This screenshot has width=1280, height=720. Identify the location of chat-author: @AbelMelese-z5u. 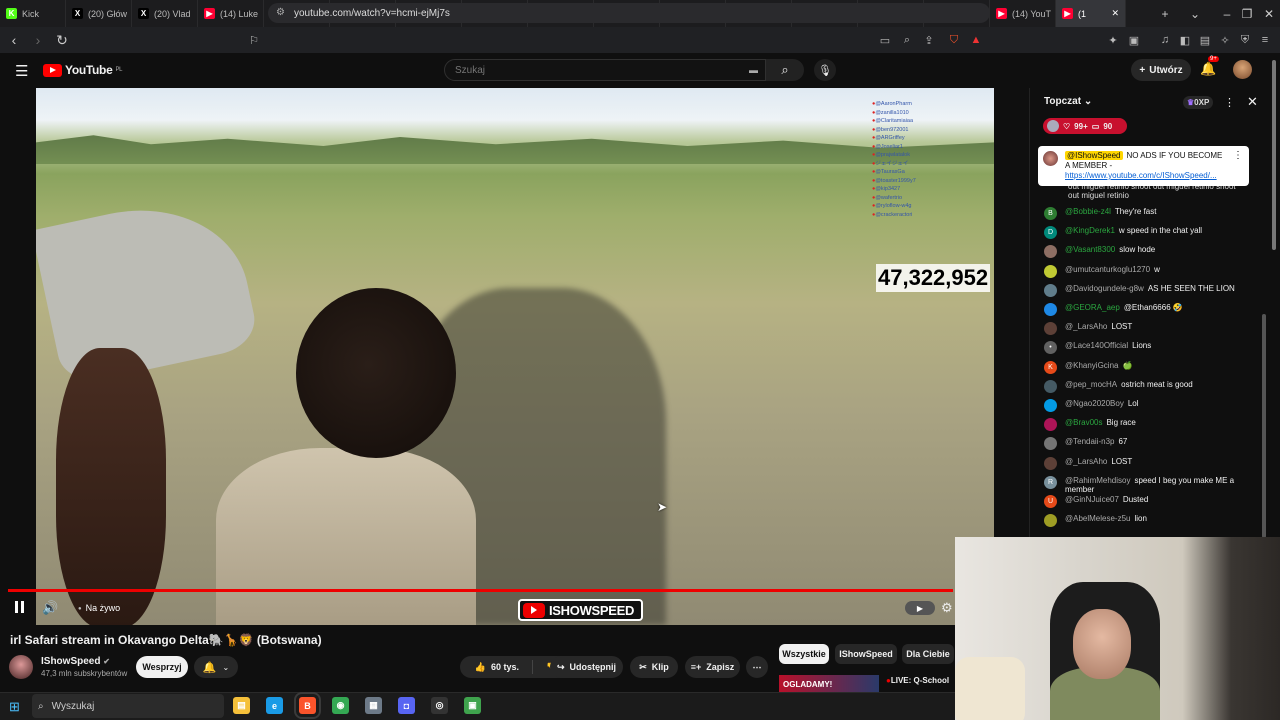
(1097, 518).